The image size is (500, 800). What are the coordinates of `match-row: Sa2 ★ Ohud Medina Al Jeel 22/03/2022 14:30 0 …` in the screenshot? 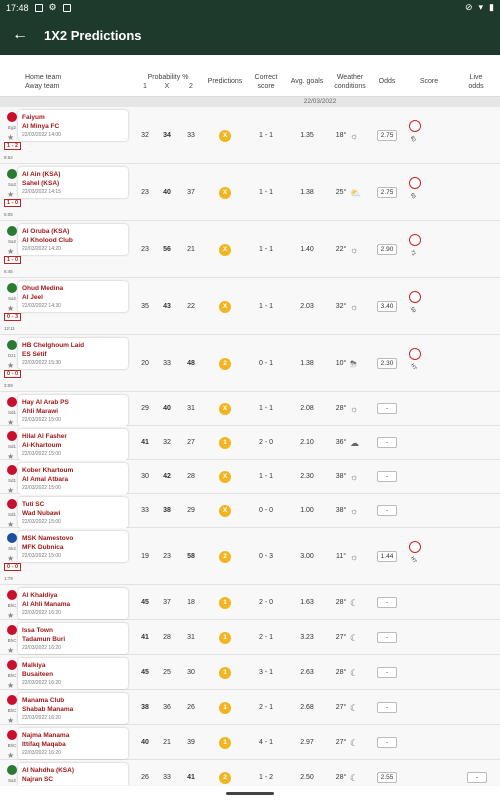 It's located at (250, 306).